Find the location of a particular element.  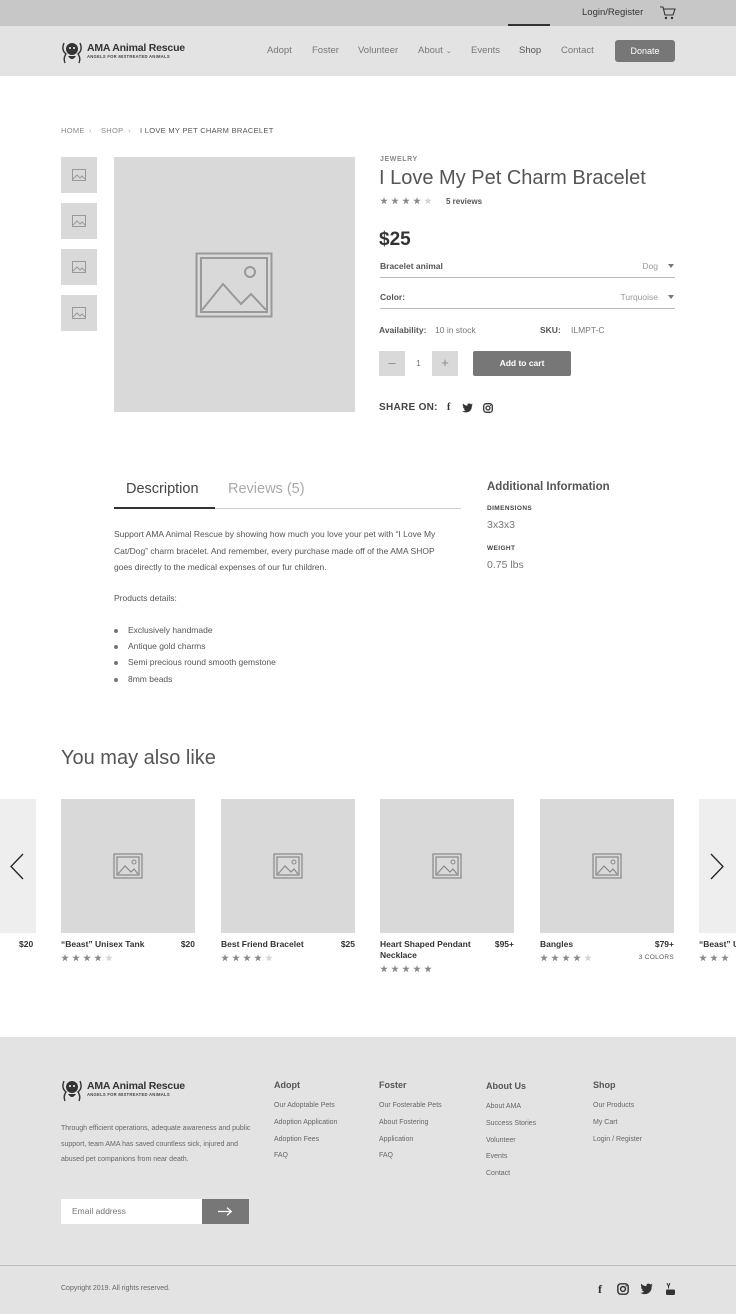

nav-about: About ⌄ is located at coordinates (435, 50).